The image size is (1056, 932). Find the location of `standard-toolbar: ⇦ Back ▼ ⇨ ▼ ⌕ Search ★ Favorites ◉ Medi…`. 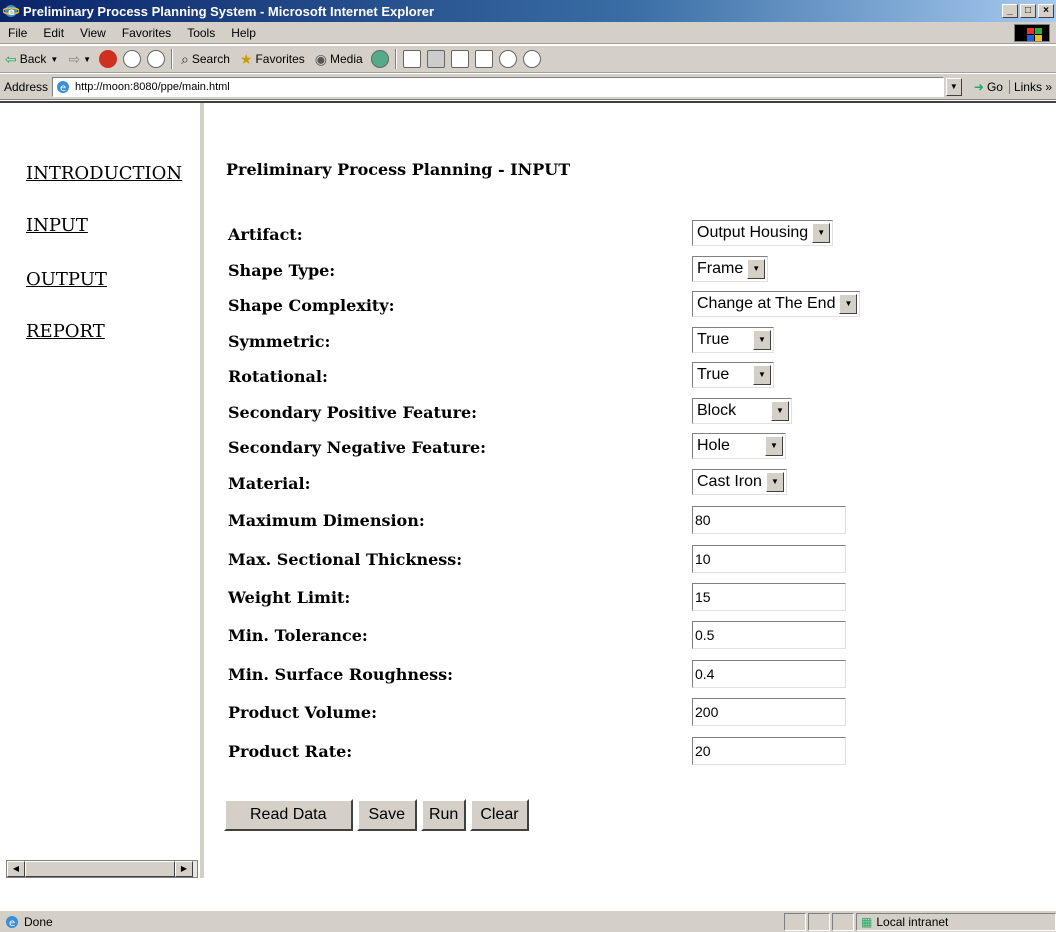

standard-toolbar: ⇦ Back ▼ ⇨ ▼ ⌕ Search ★ Favorites ◉ Medi… is located at coordinates (528, 59).